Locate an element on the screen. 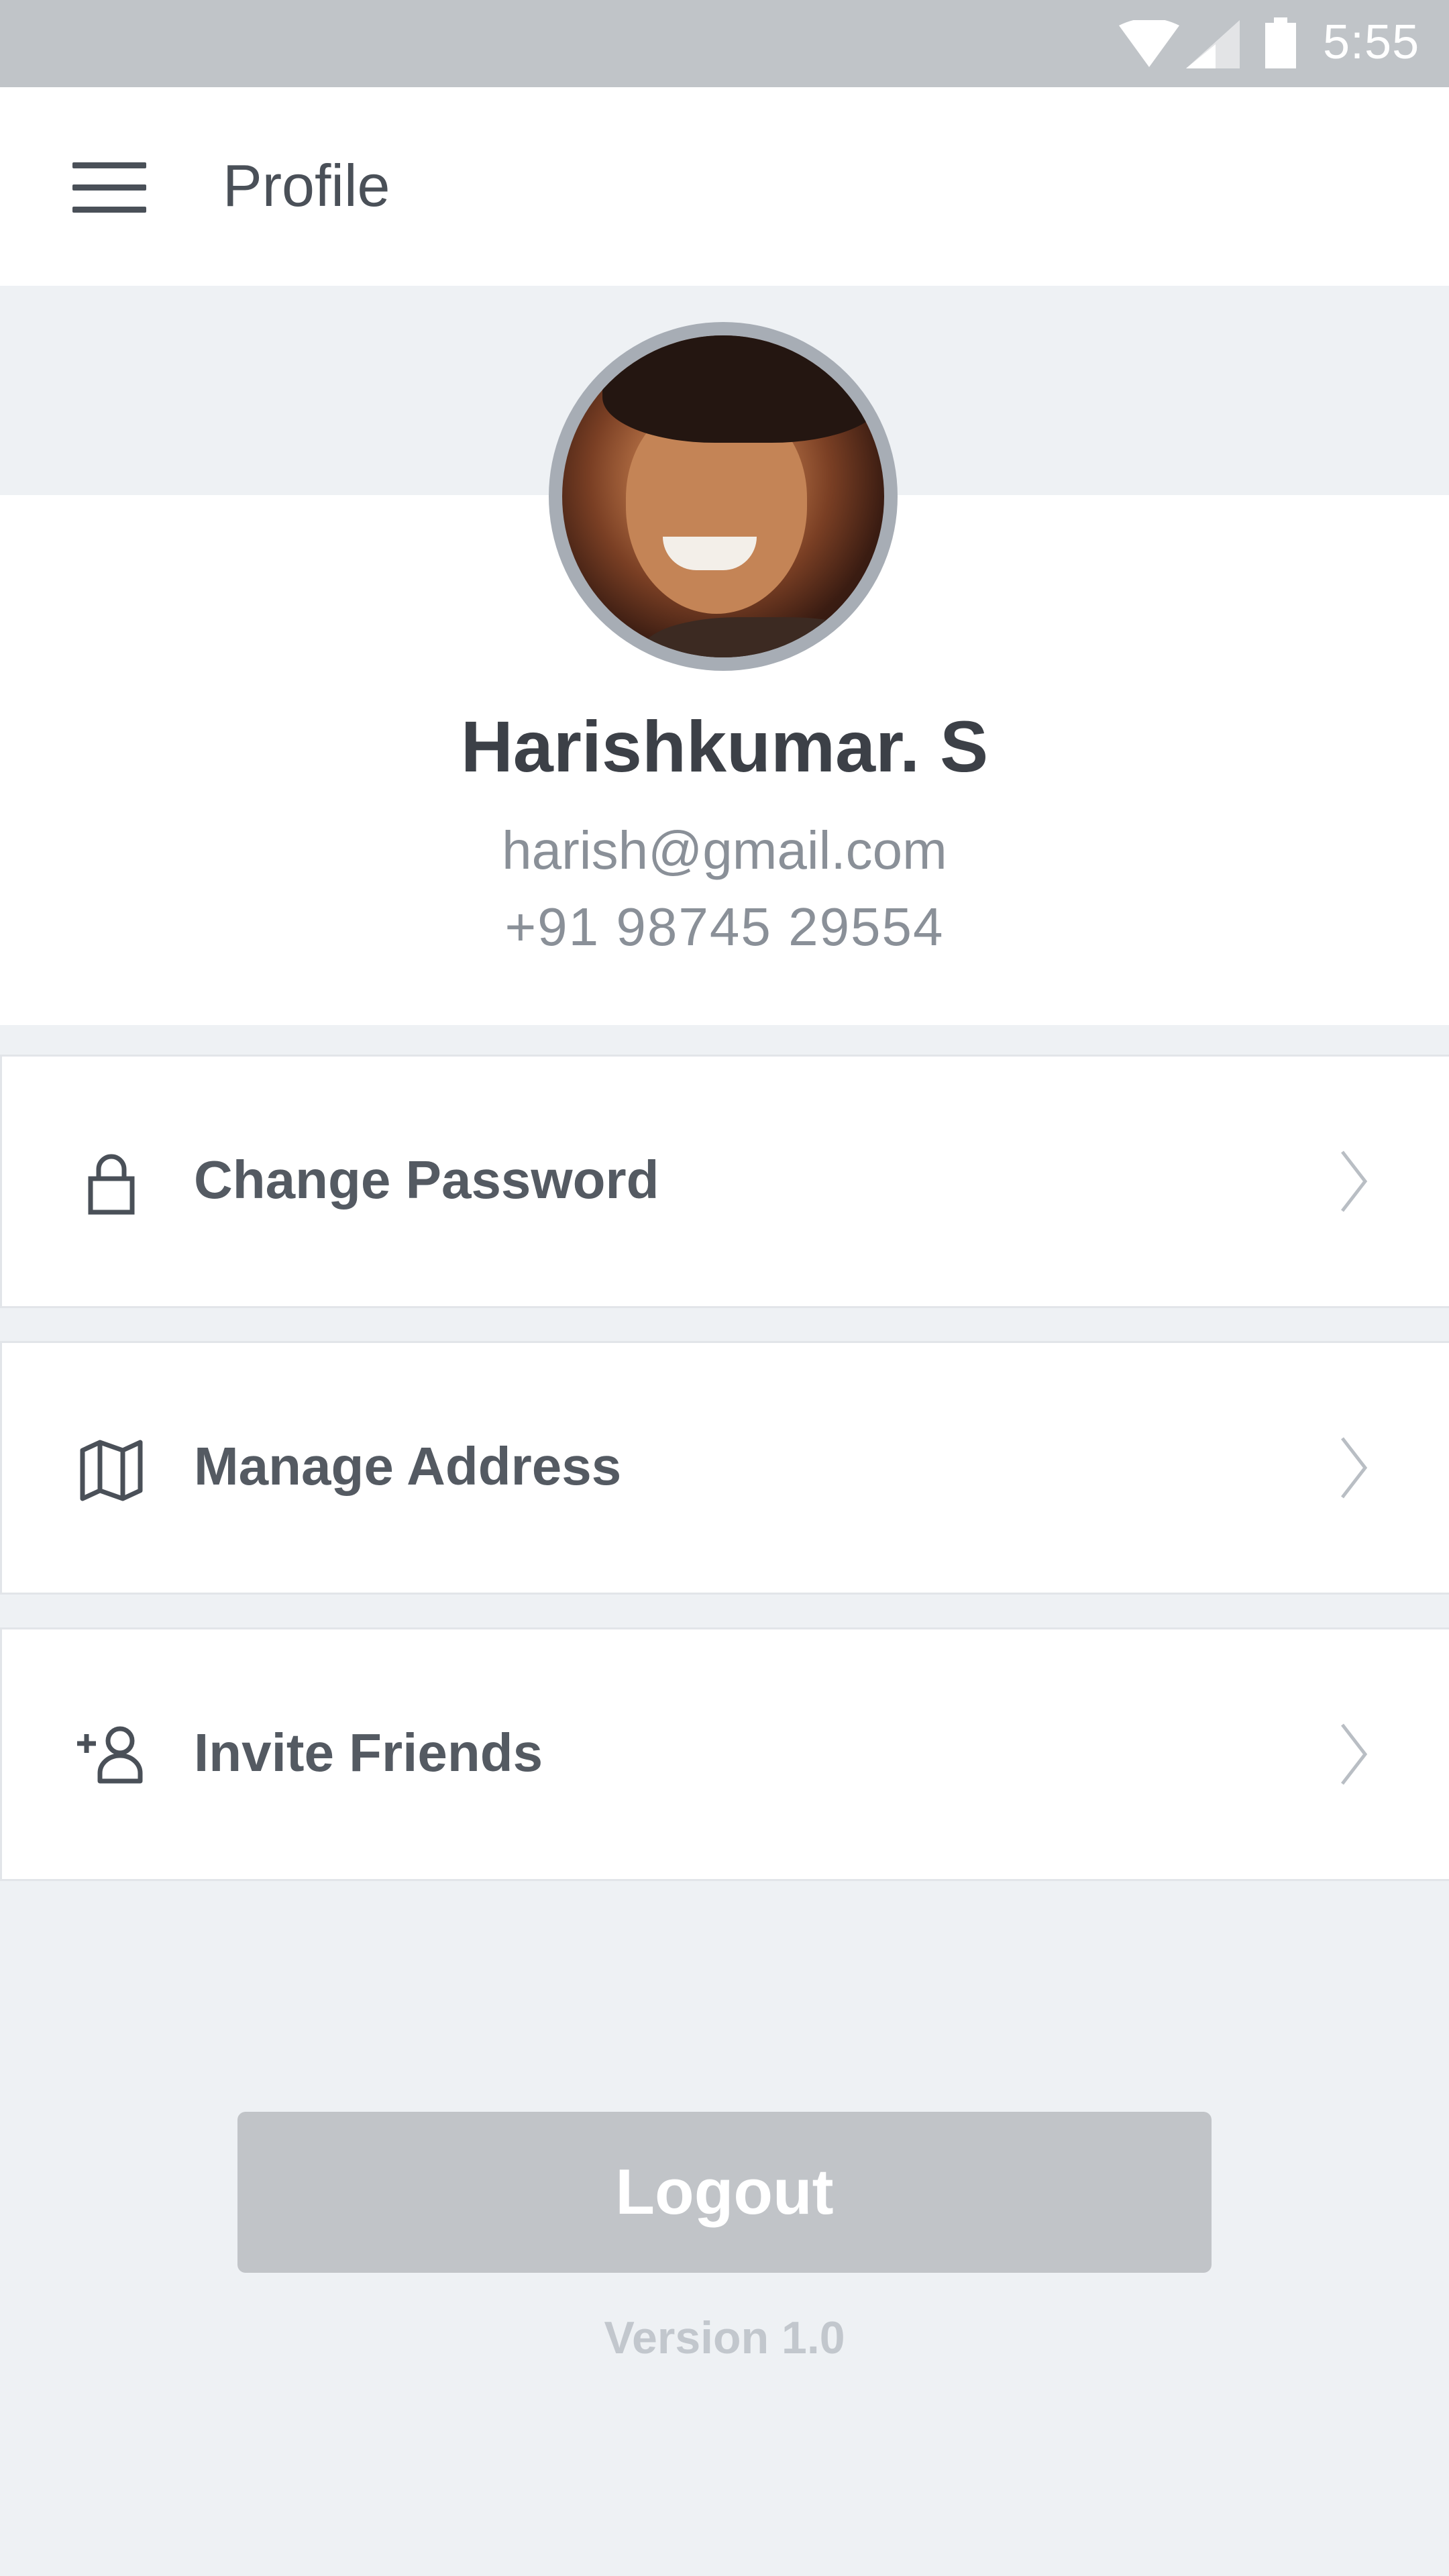 The width and height of the screenshot is (1449, 2576). add-friend-icon is located at coordinates (110, 1755).